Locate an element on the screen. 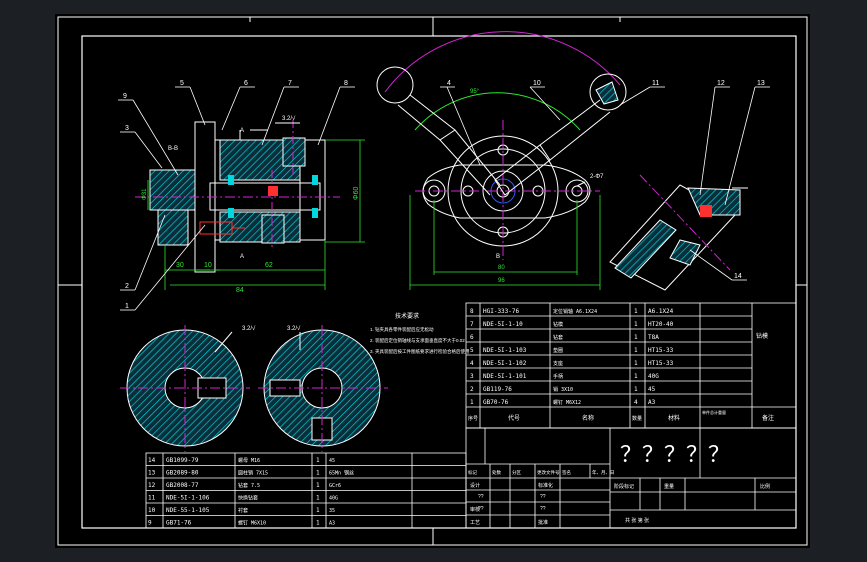 Image resolution: width=867 pixels, height=562 pixels. tb-design: 设计 is located at coordinates (475, 485).